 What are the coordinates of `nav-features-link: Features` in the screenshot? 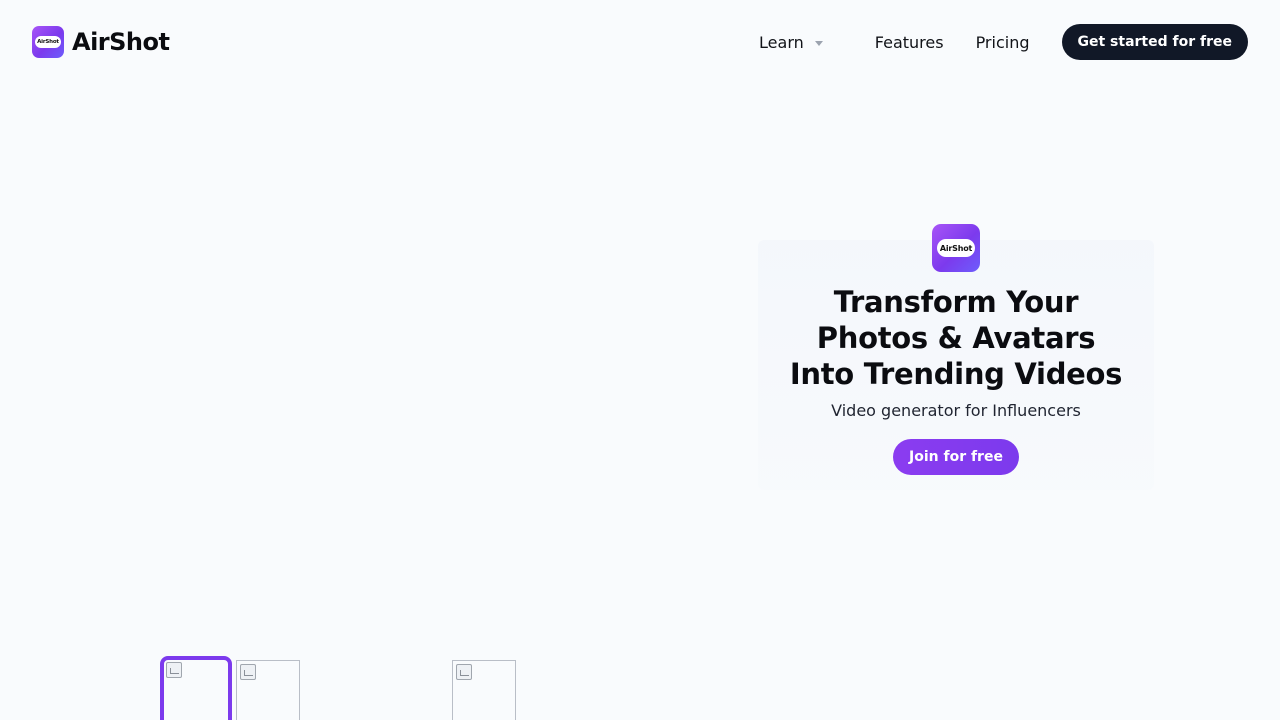 It's located at (909, 42).